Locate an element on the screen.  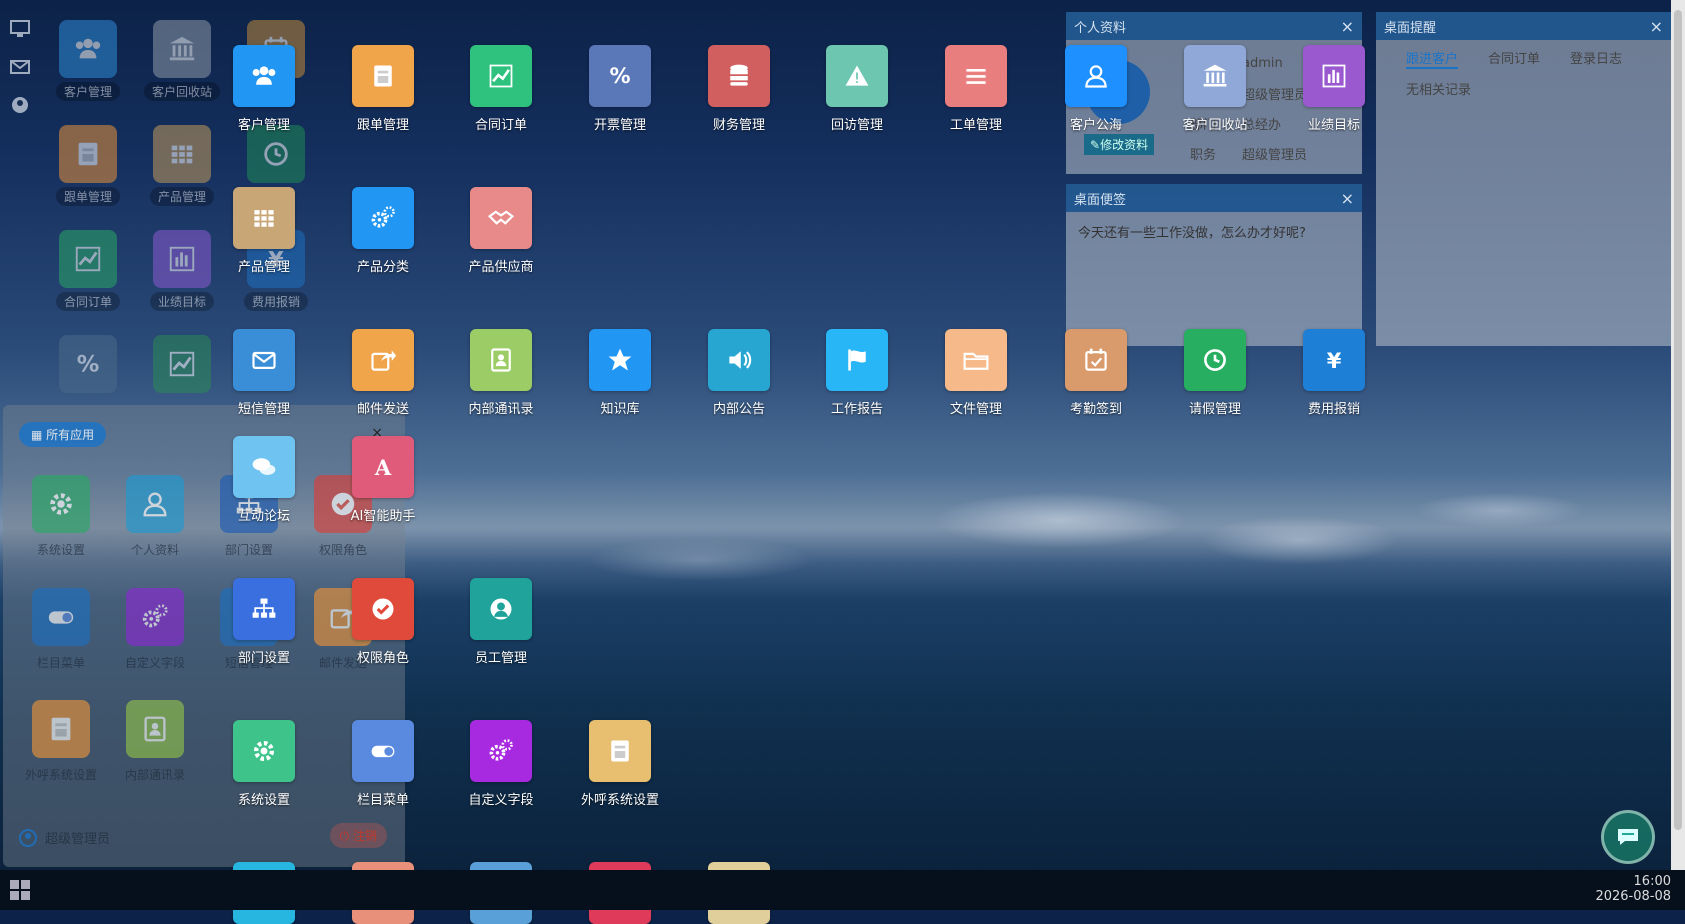
windows-start-icon is located at coordinates (20, 890).